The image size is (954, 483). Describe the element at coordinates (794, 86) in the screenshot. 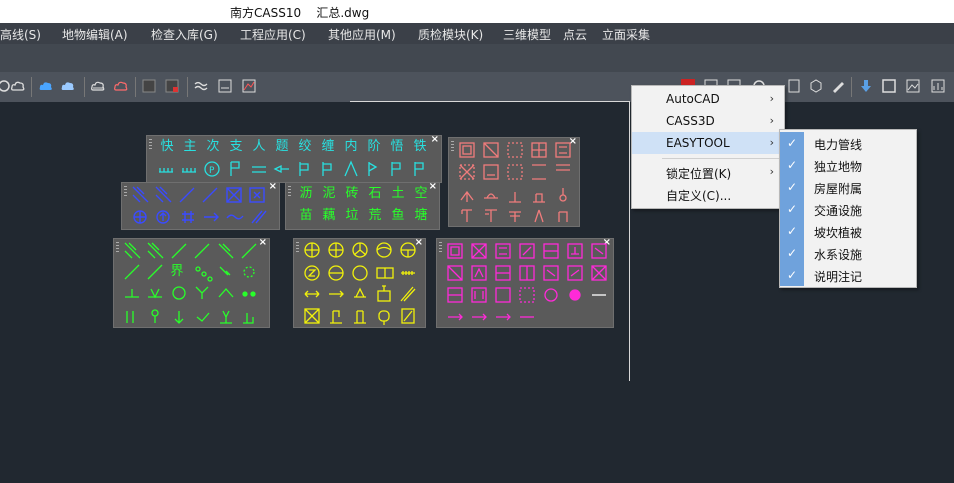

I see `book-icon` at that location.